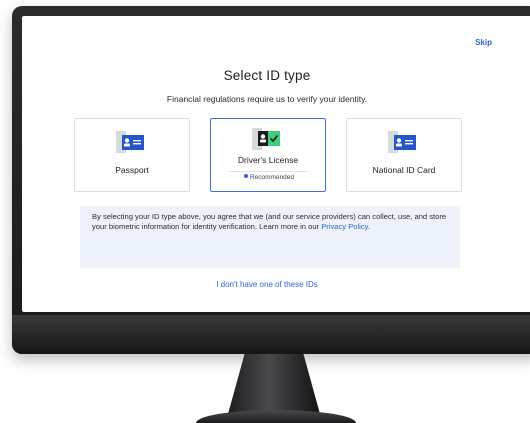  What do you see at coordinates (404, 170) in the screenshot?
I see `id-option-label: National ID Card` at bounding box center [404, 170].